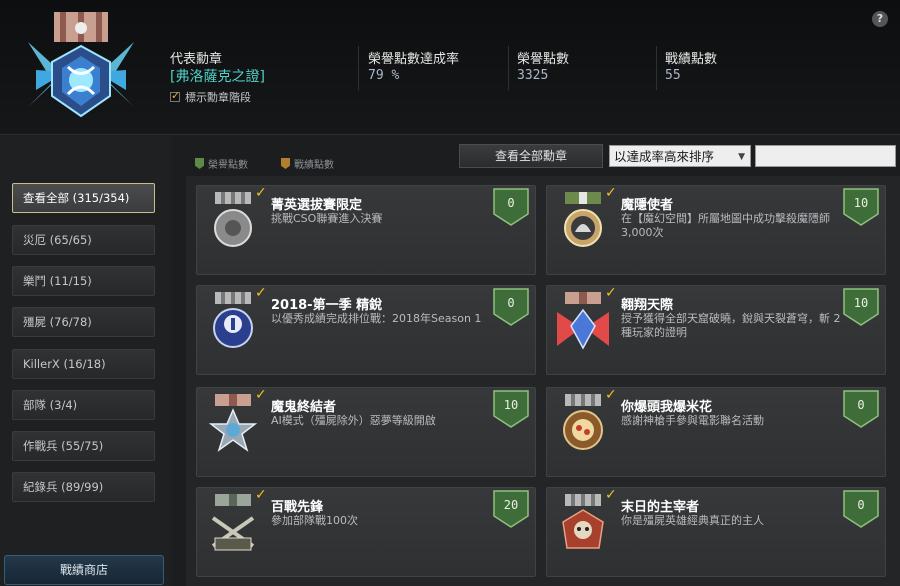 The width and height of the screenshot is (900, 586). What do you see at coordinates (414, 59) in the screenshot?
I see `rate-label: 榮譽點數達成率` at bounding box center [414, 59].